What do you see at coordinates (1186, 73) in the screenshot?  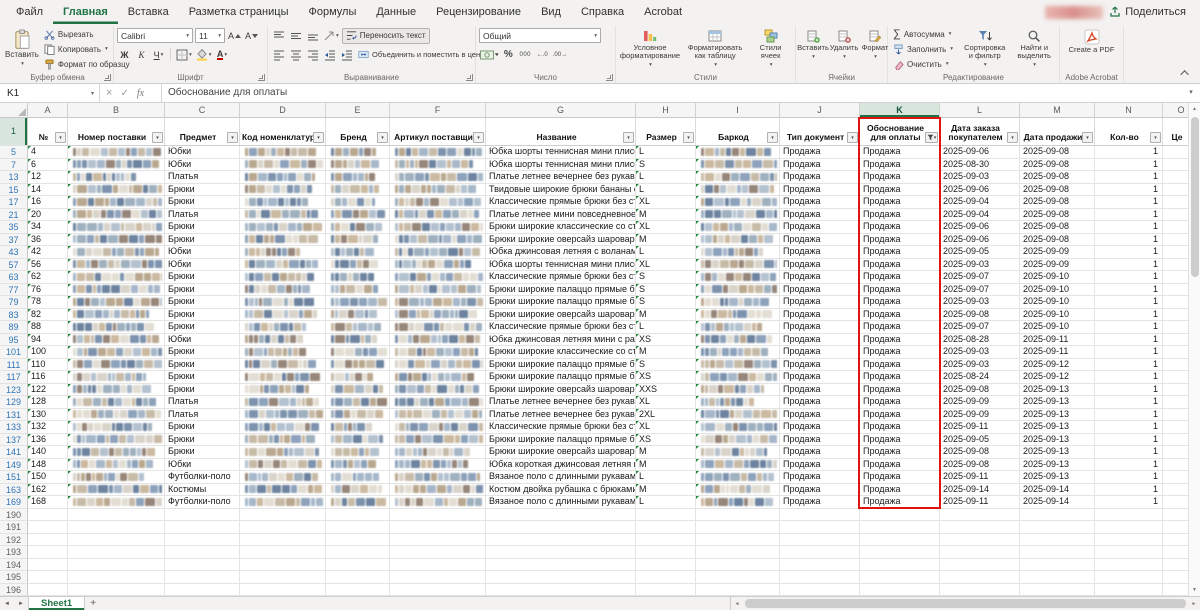 I see `collapse-ribbon-button` at bounding box center [1186, 73].